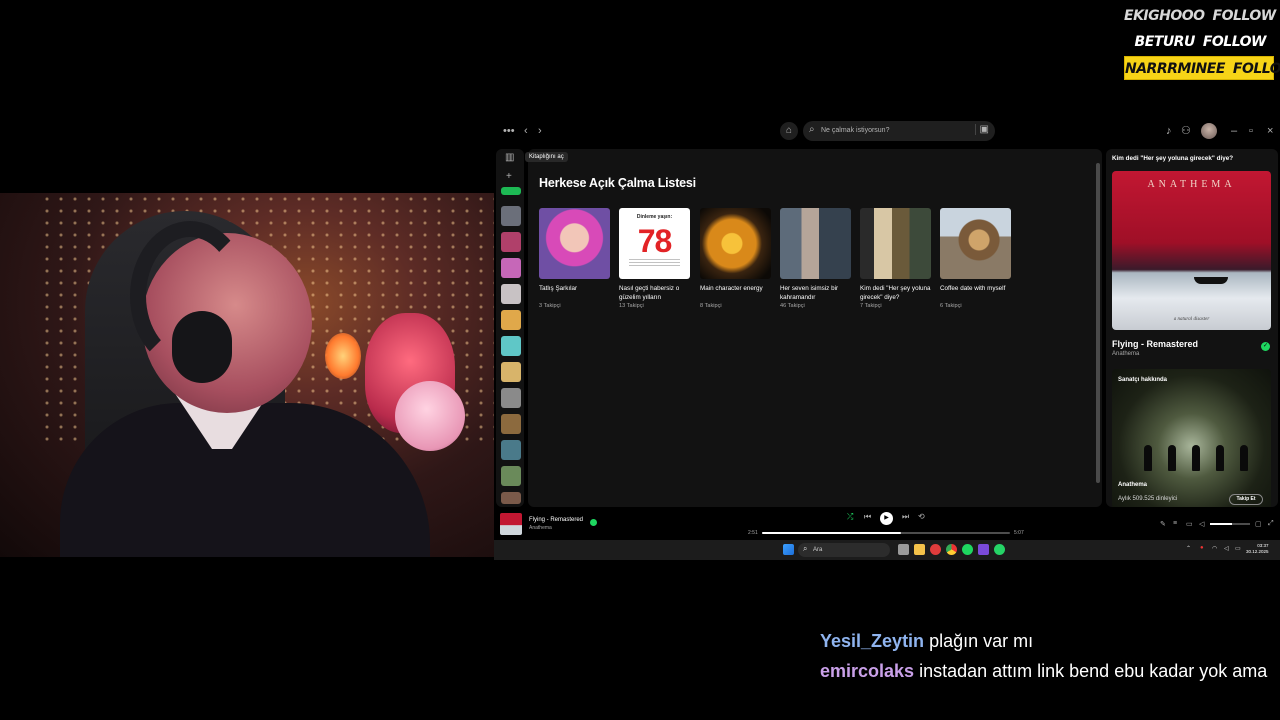  I want to click on playlist-card: Coffee date with myself 6 Takipçi, so click(976, 258).